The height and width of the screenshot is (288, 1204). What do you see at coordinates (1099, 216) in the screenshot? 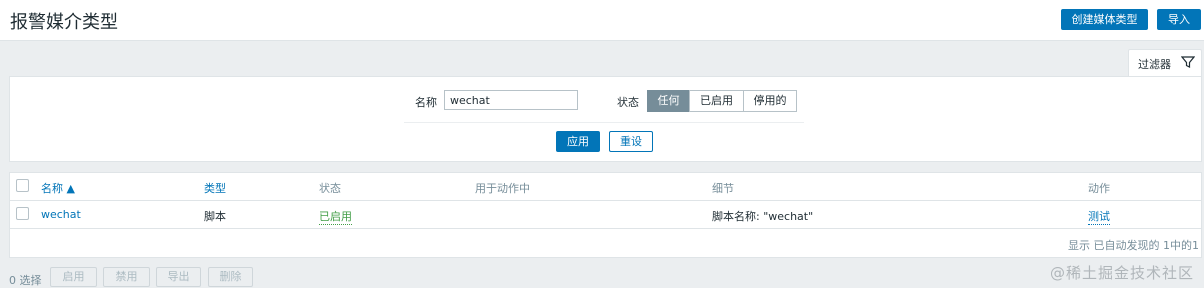
I see `test-link: 测试` at bounding box center [1099, 216].